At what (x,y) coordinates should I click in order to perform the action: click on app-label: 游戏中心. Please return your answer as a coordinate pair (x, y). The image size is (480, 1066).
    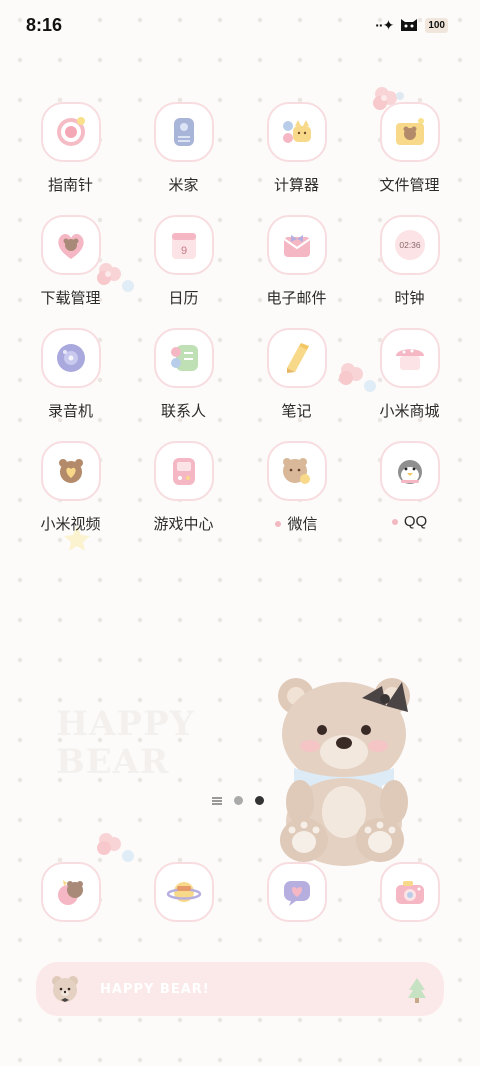
    Looking at the image, I should click on (183, 524).